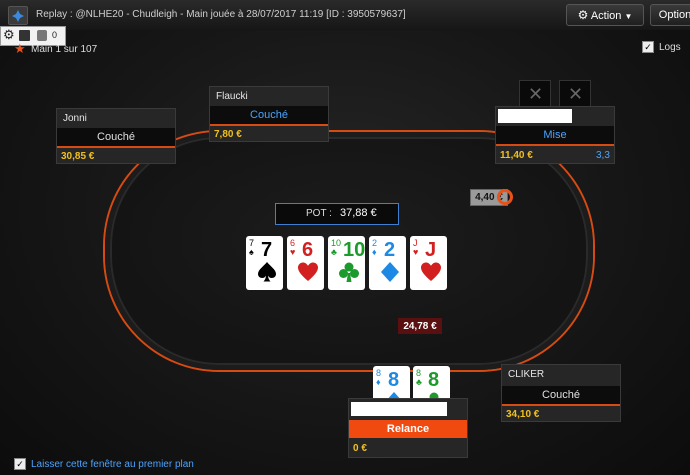  I want to click on action-label: Action, so click(606, 16).